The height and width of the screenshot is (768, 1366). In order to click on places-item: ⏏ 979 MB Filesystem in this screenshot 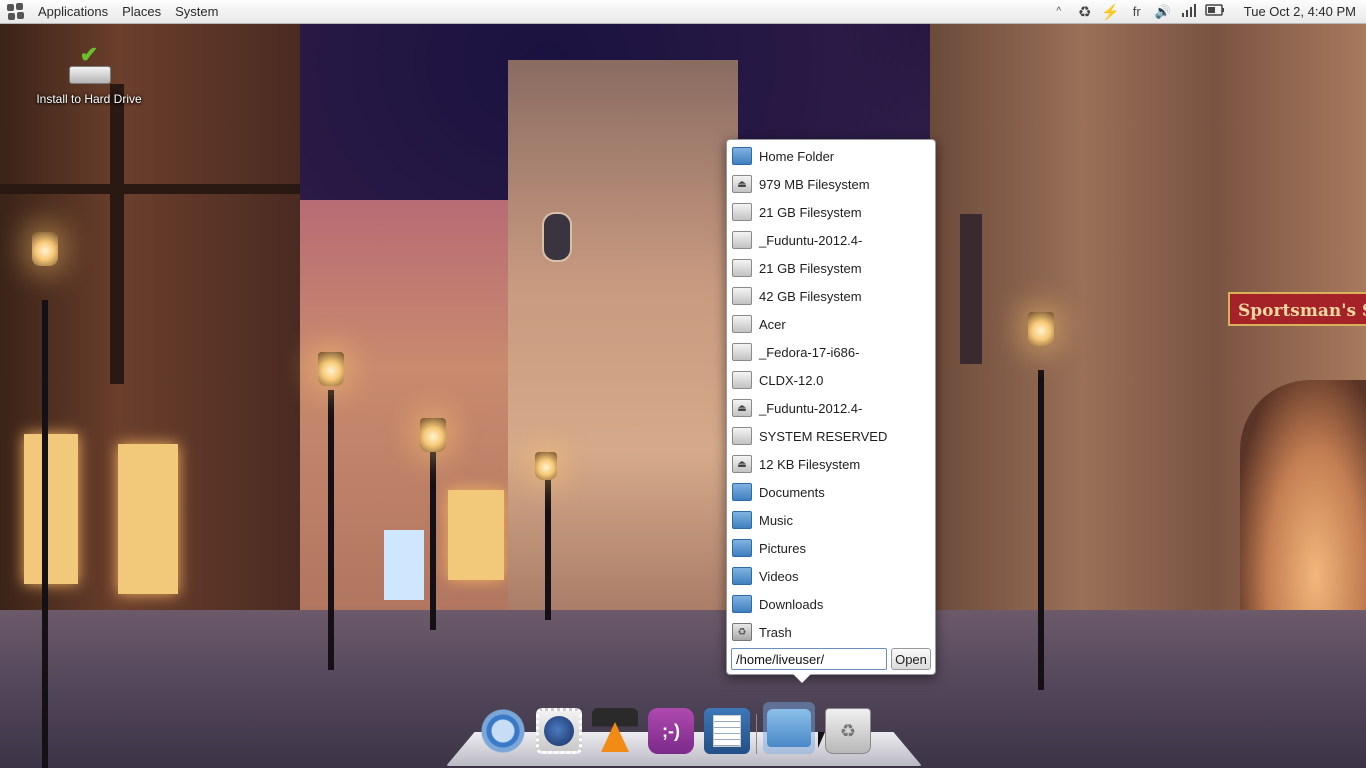, I will do `click(831, 184)`.